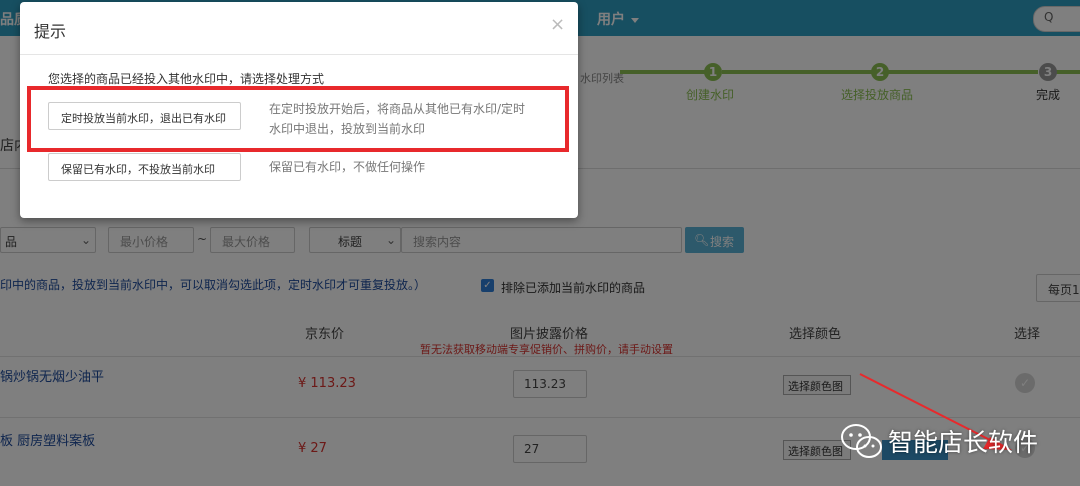 Image resolution: width=1080 pixels, height=486 pixels. What do you see at coordinates (861, 441) in the screenshot?
I see `wechat-icon` at bounding box center [861, 441].